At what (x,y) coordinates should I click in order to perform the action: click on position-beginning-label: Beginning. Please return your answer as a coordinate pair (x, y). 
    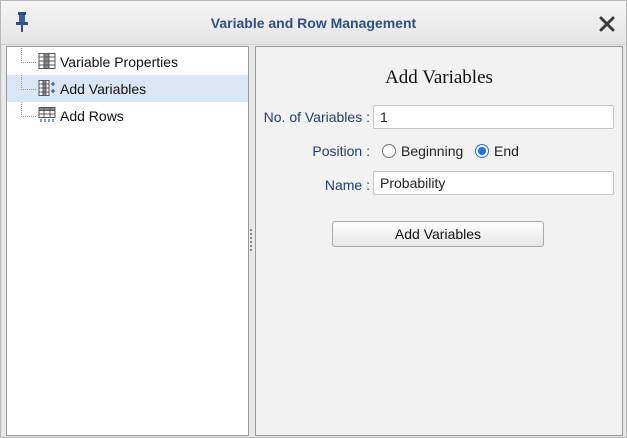
    Looking at the image, I should click on (432, 151).